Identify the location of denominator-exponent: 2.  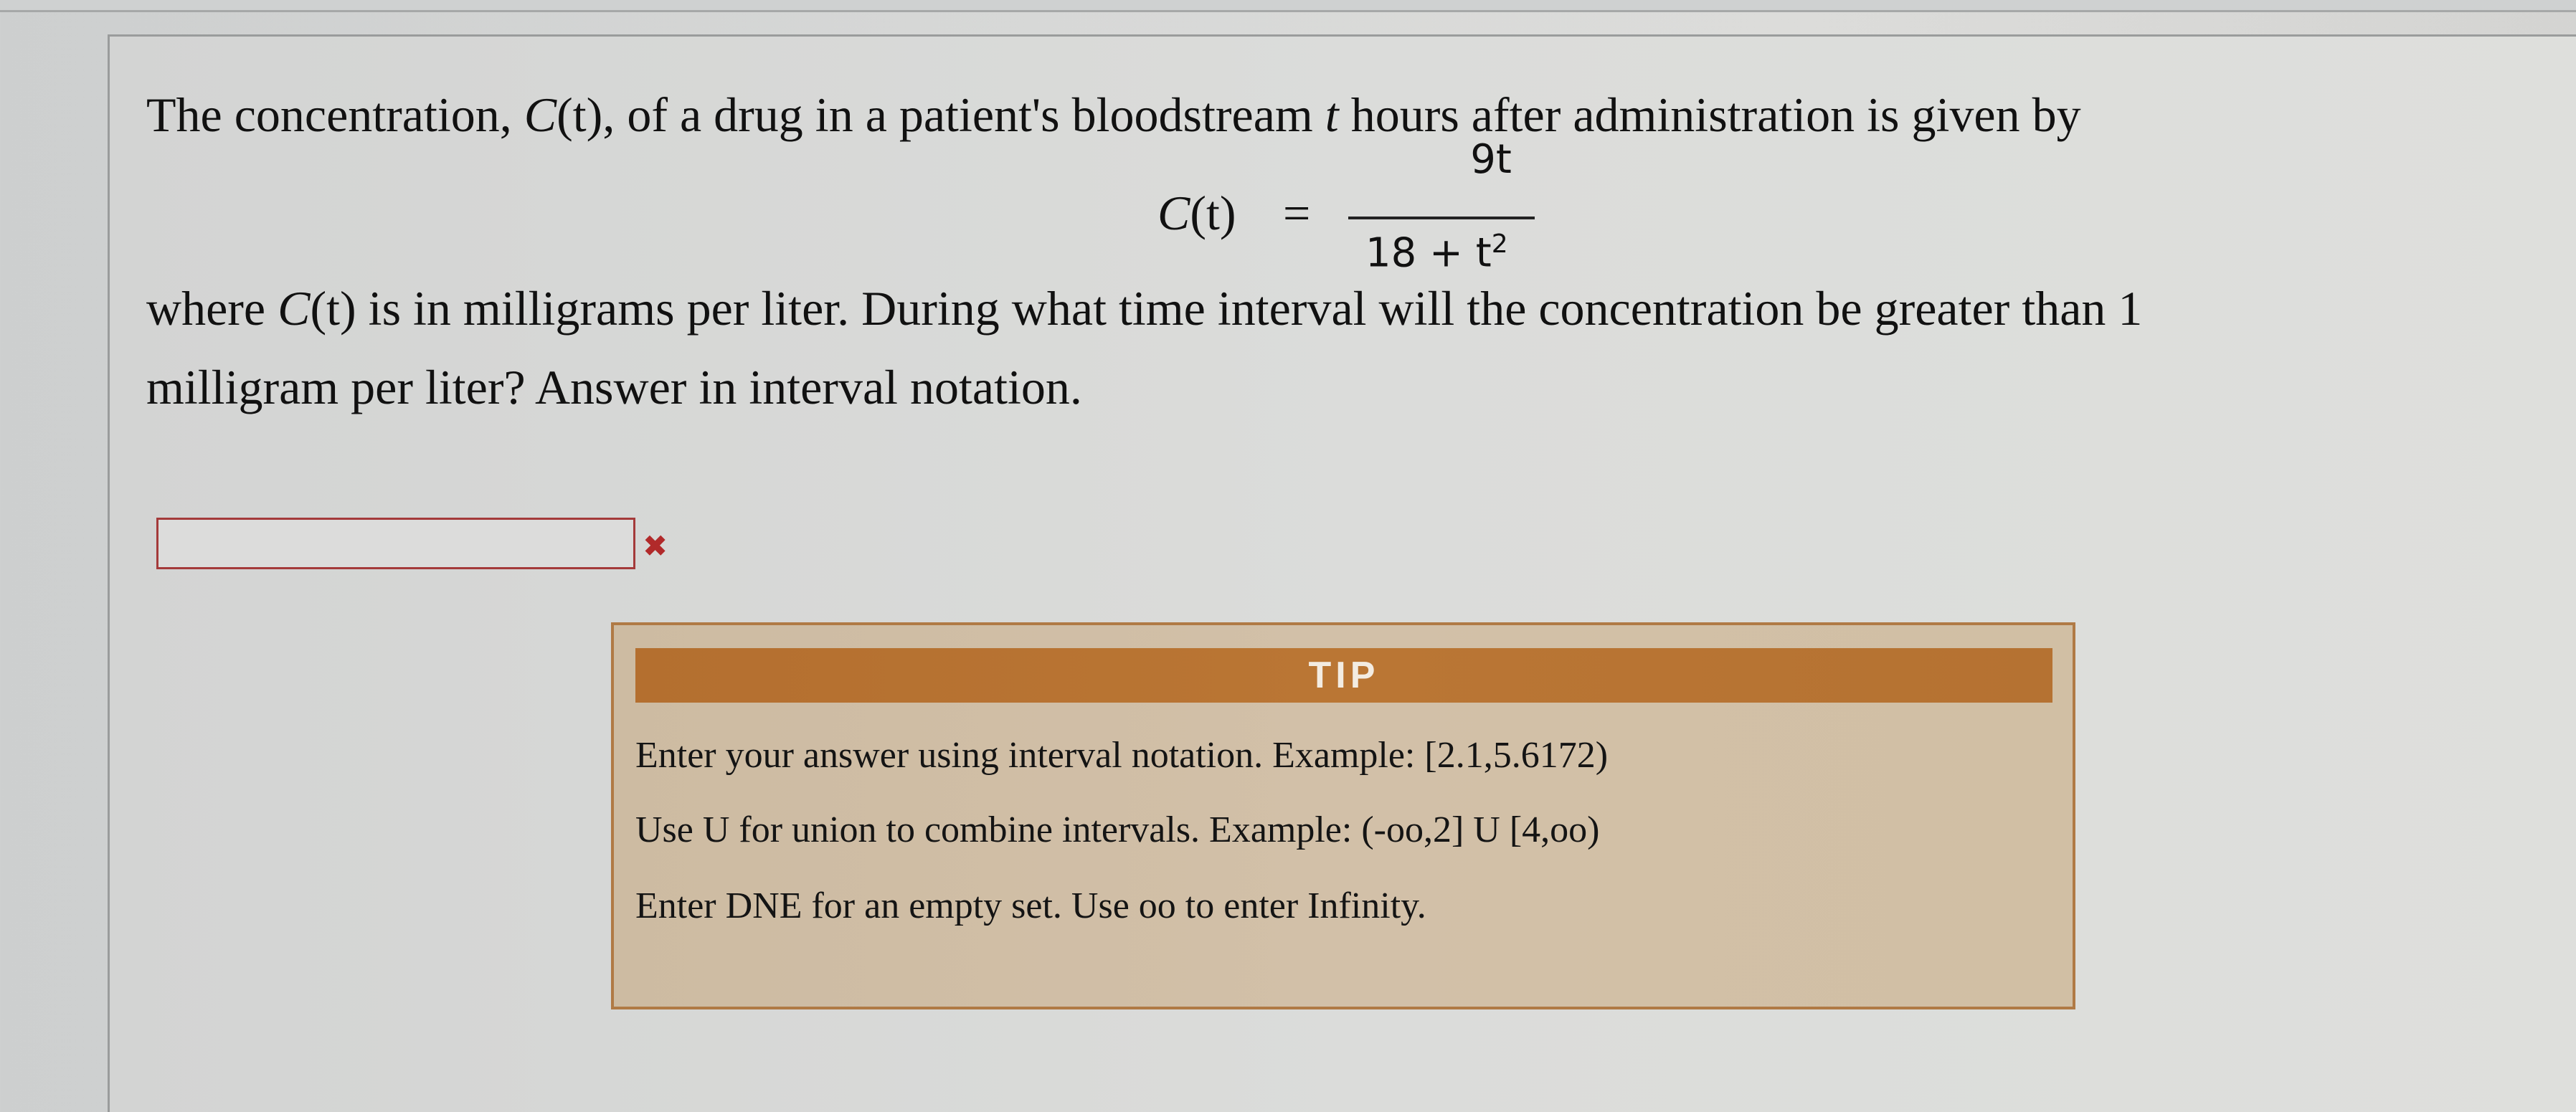
(1499, 244).